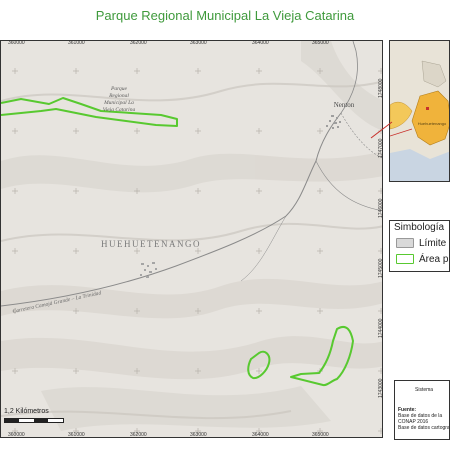  Describe the element at coordinates (405, 243) in the screenshot. I see `boundary-swatch` at that location.